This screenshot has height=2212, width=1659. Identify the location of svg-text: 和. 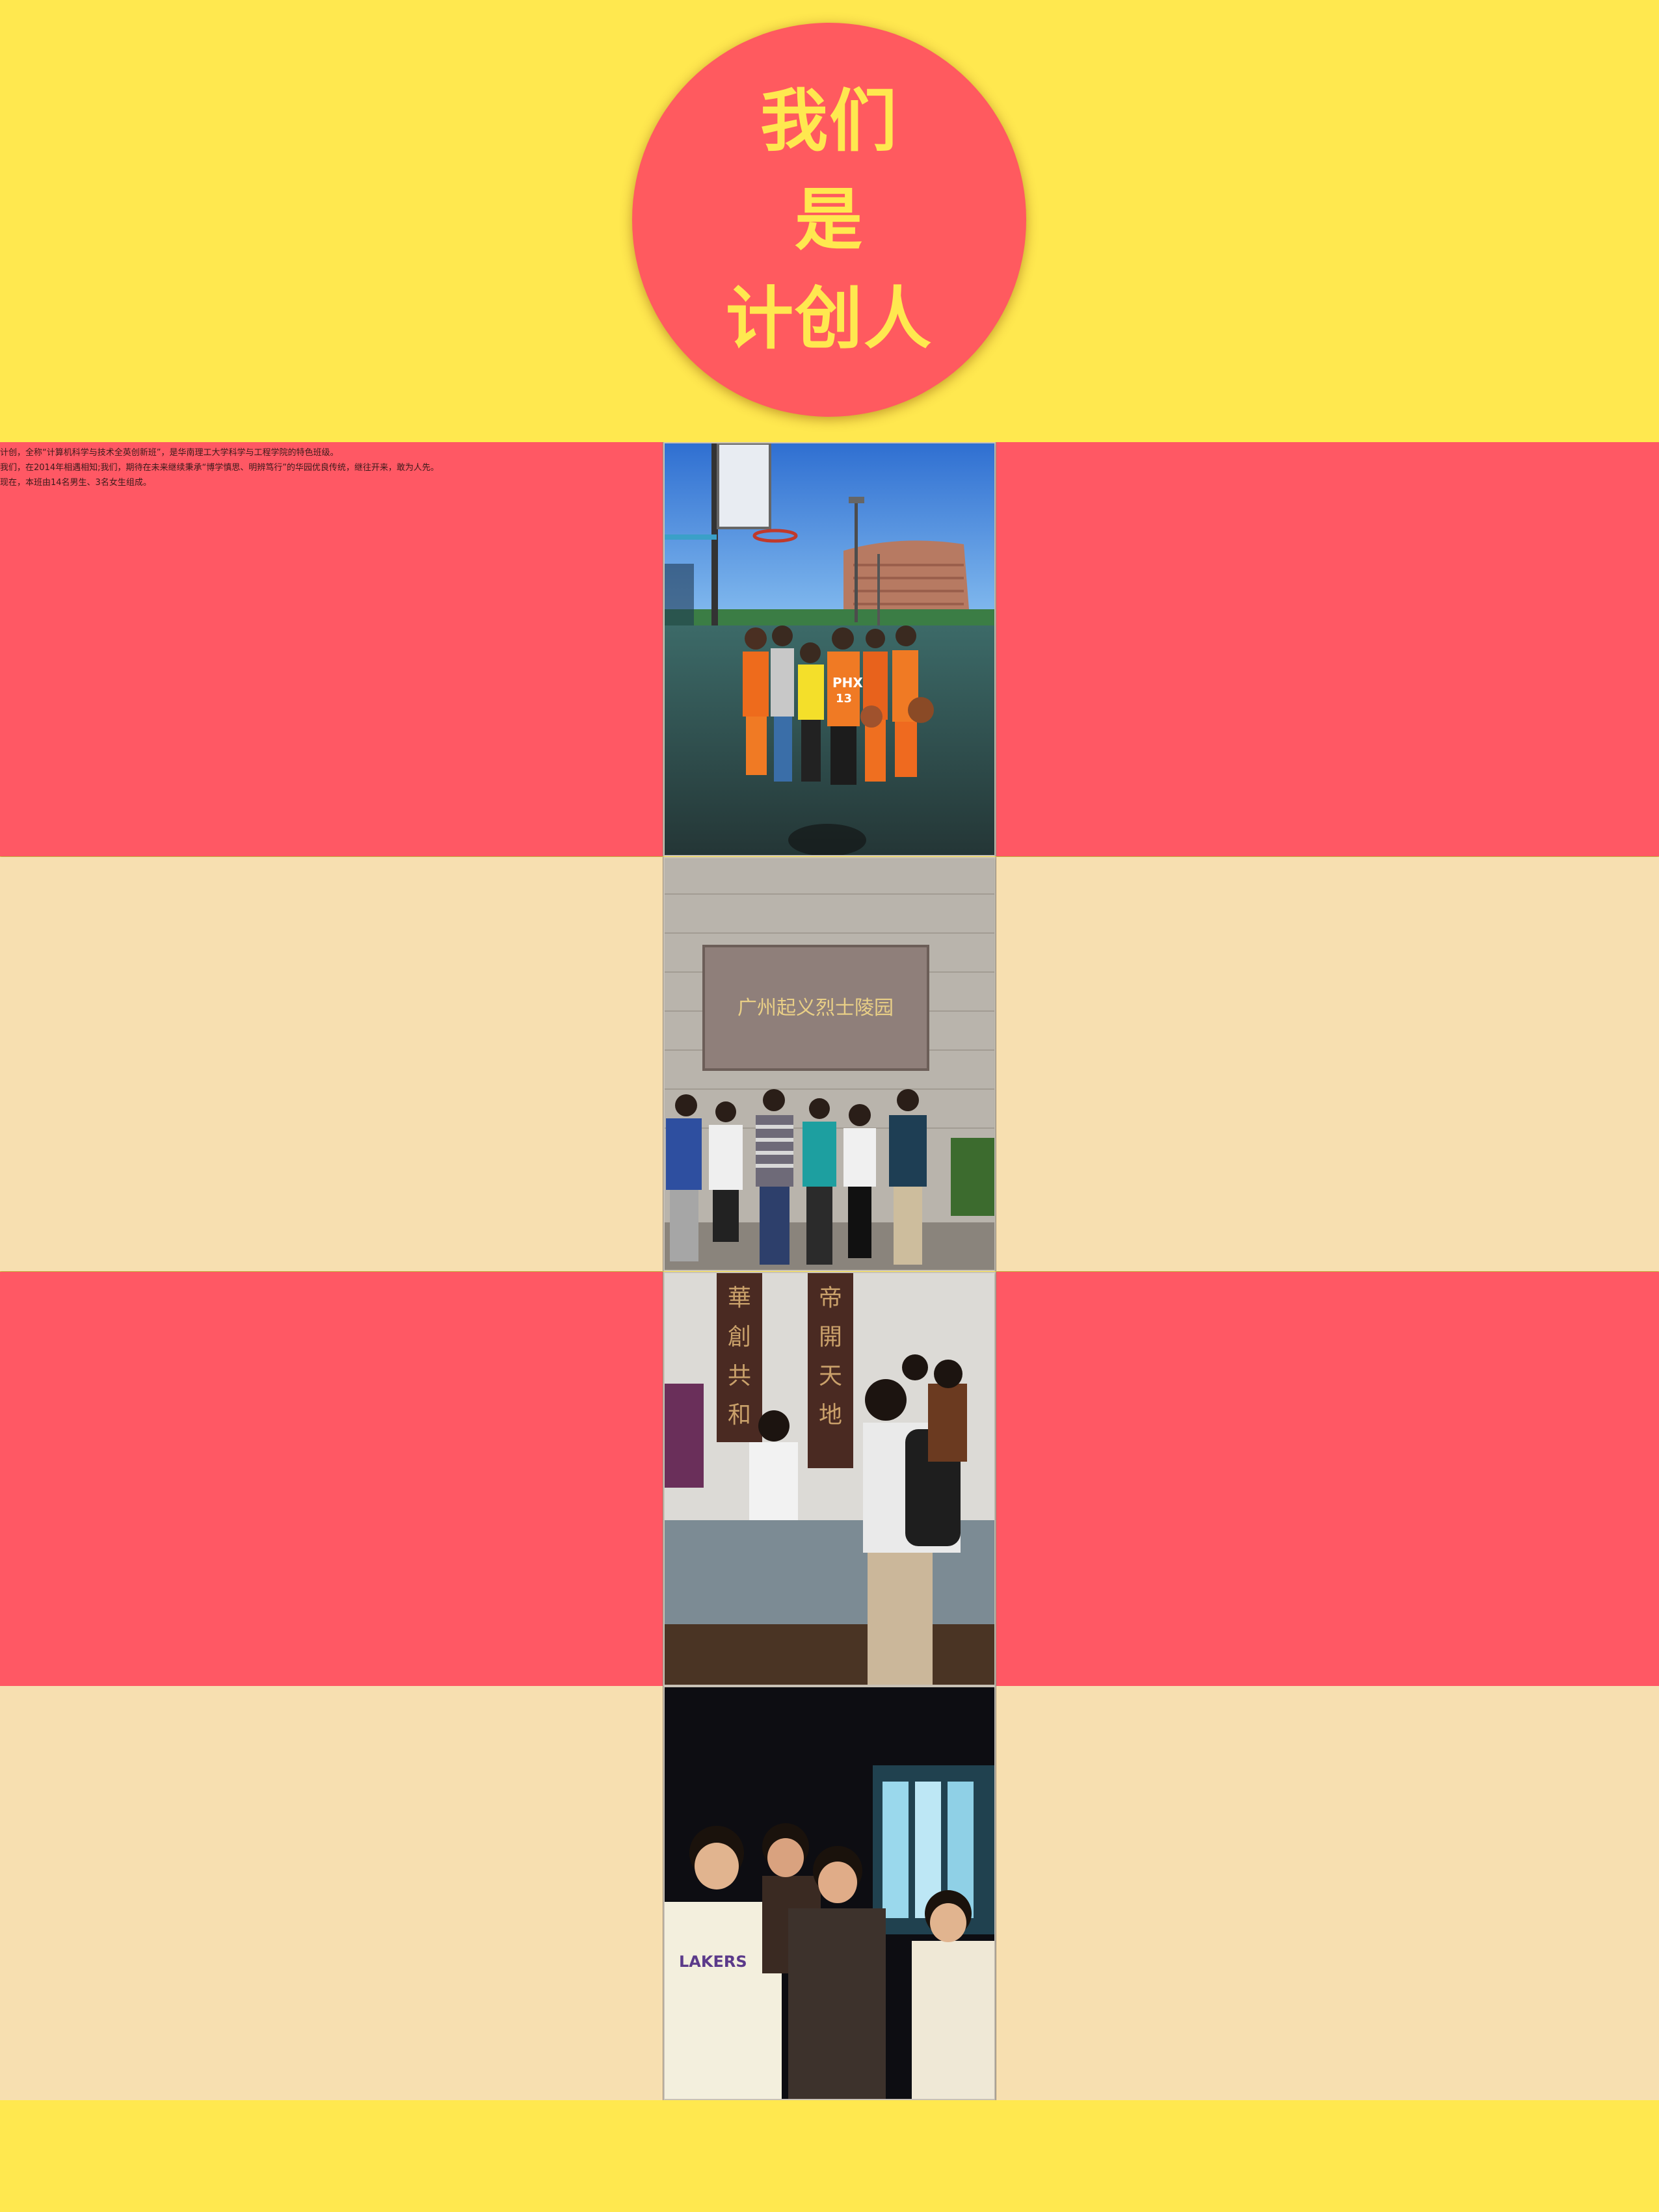
(739, 1415).